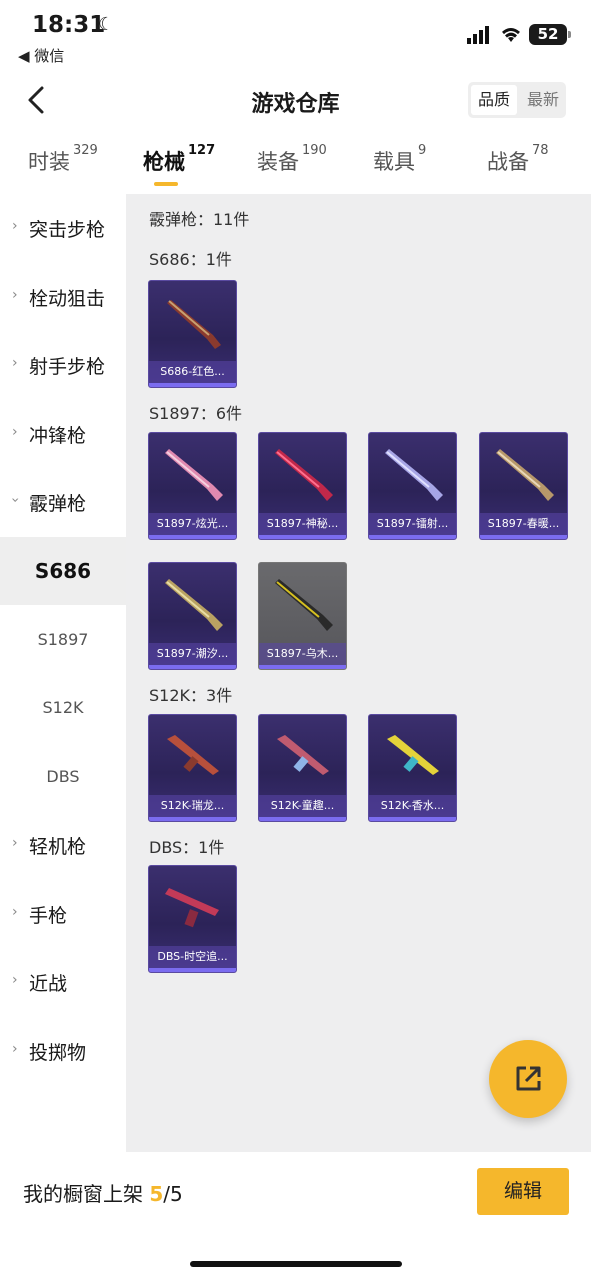  What do you see at coordinates (278, 162) in the screenshot?
I see `tab-label: 装备` at bounding box center [278, 162].